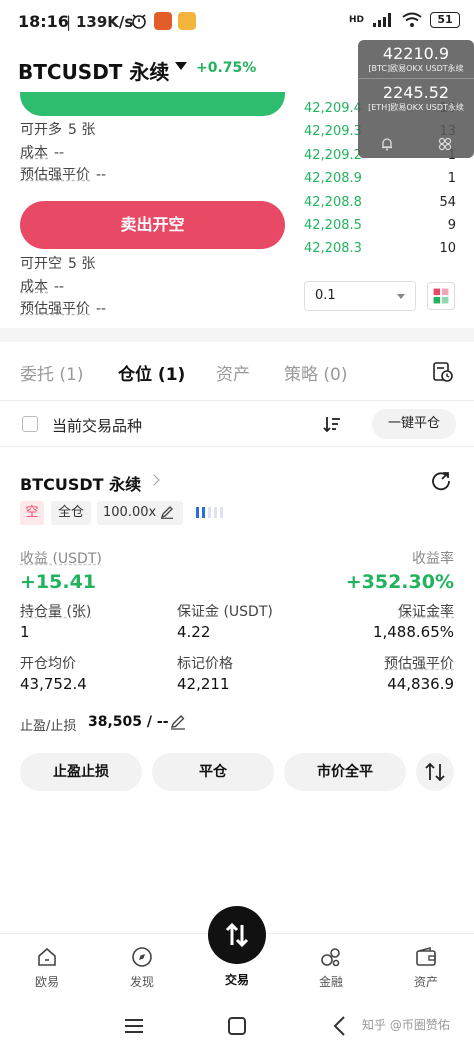 This screenshot has width=474, height=1053. Describe the element at coordinates (61, 559) in the screenshot. I see `pnl-label: 收益 (USDT)` at that location.